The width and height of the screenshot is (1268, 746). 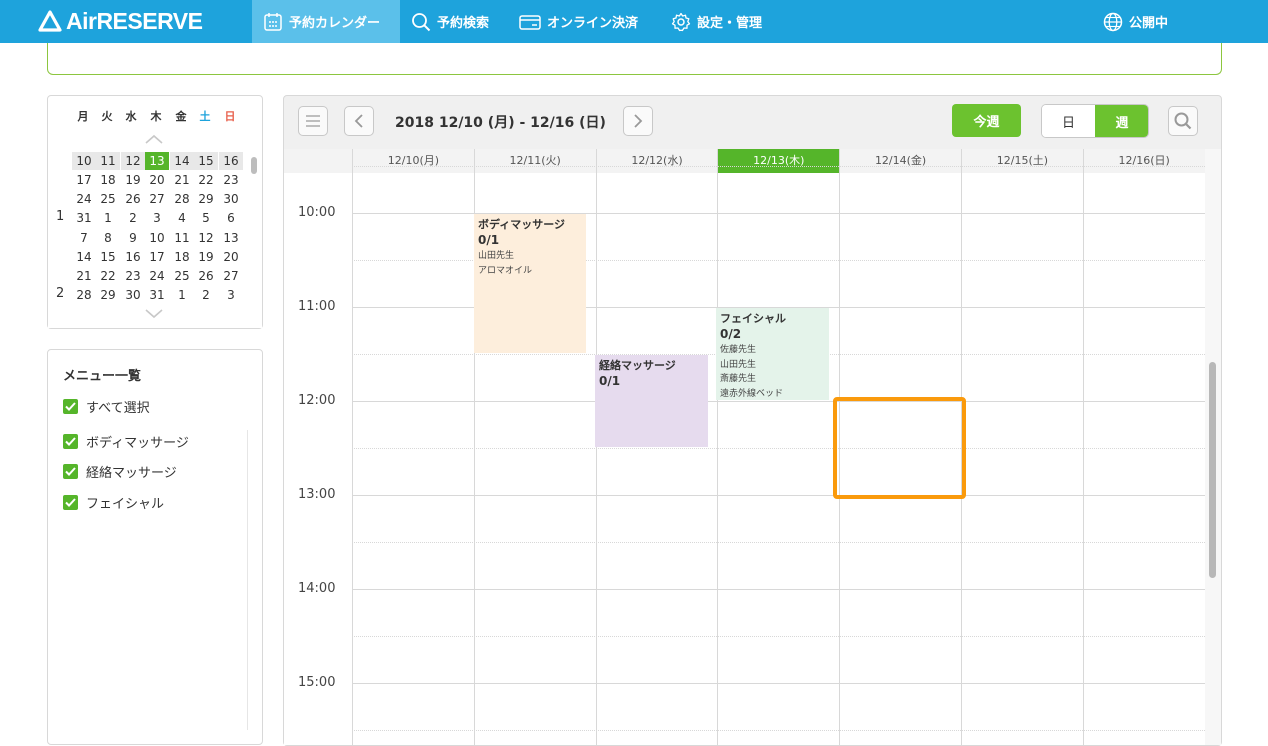 I want to click on event-facial: フェイシャル 0/2 佐藤先生 山田先生 斎藤先生 遠赤外線ベッド, so click(x=772, y=354).